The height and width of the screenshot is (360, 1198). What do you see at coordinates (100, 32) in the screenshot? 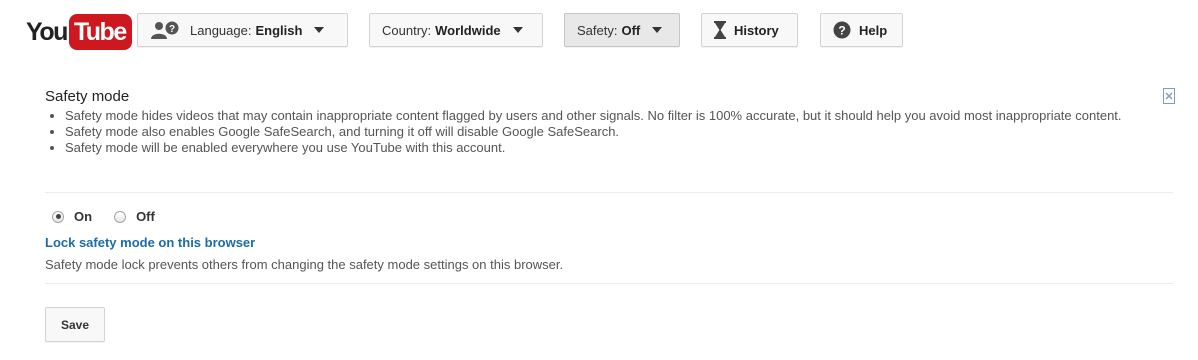
I see `logo-tube-text: Tube` at bounding box center [100, 32].